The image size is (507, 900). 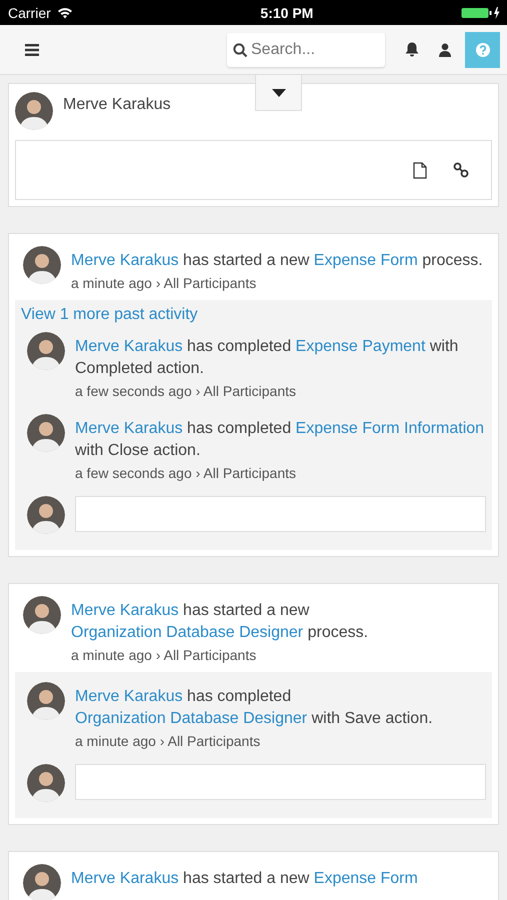 I want to click on author-name: Merve Karakus, so click(x=117, y=105).